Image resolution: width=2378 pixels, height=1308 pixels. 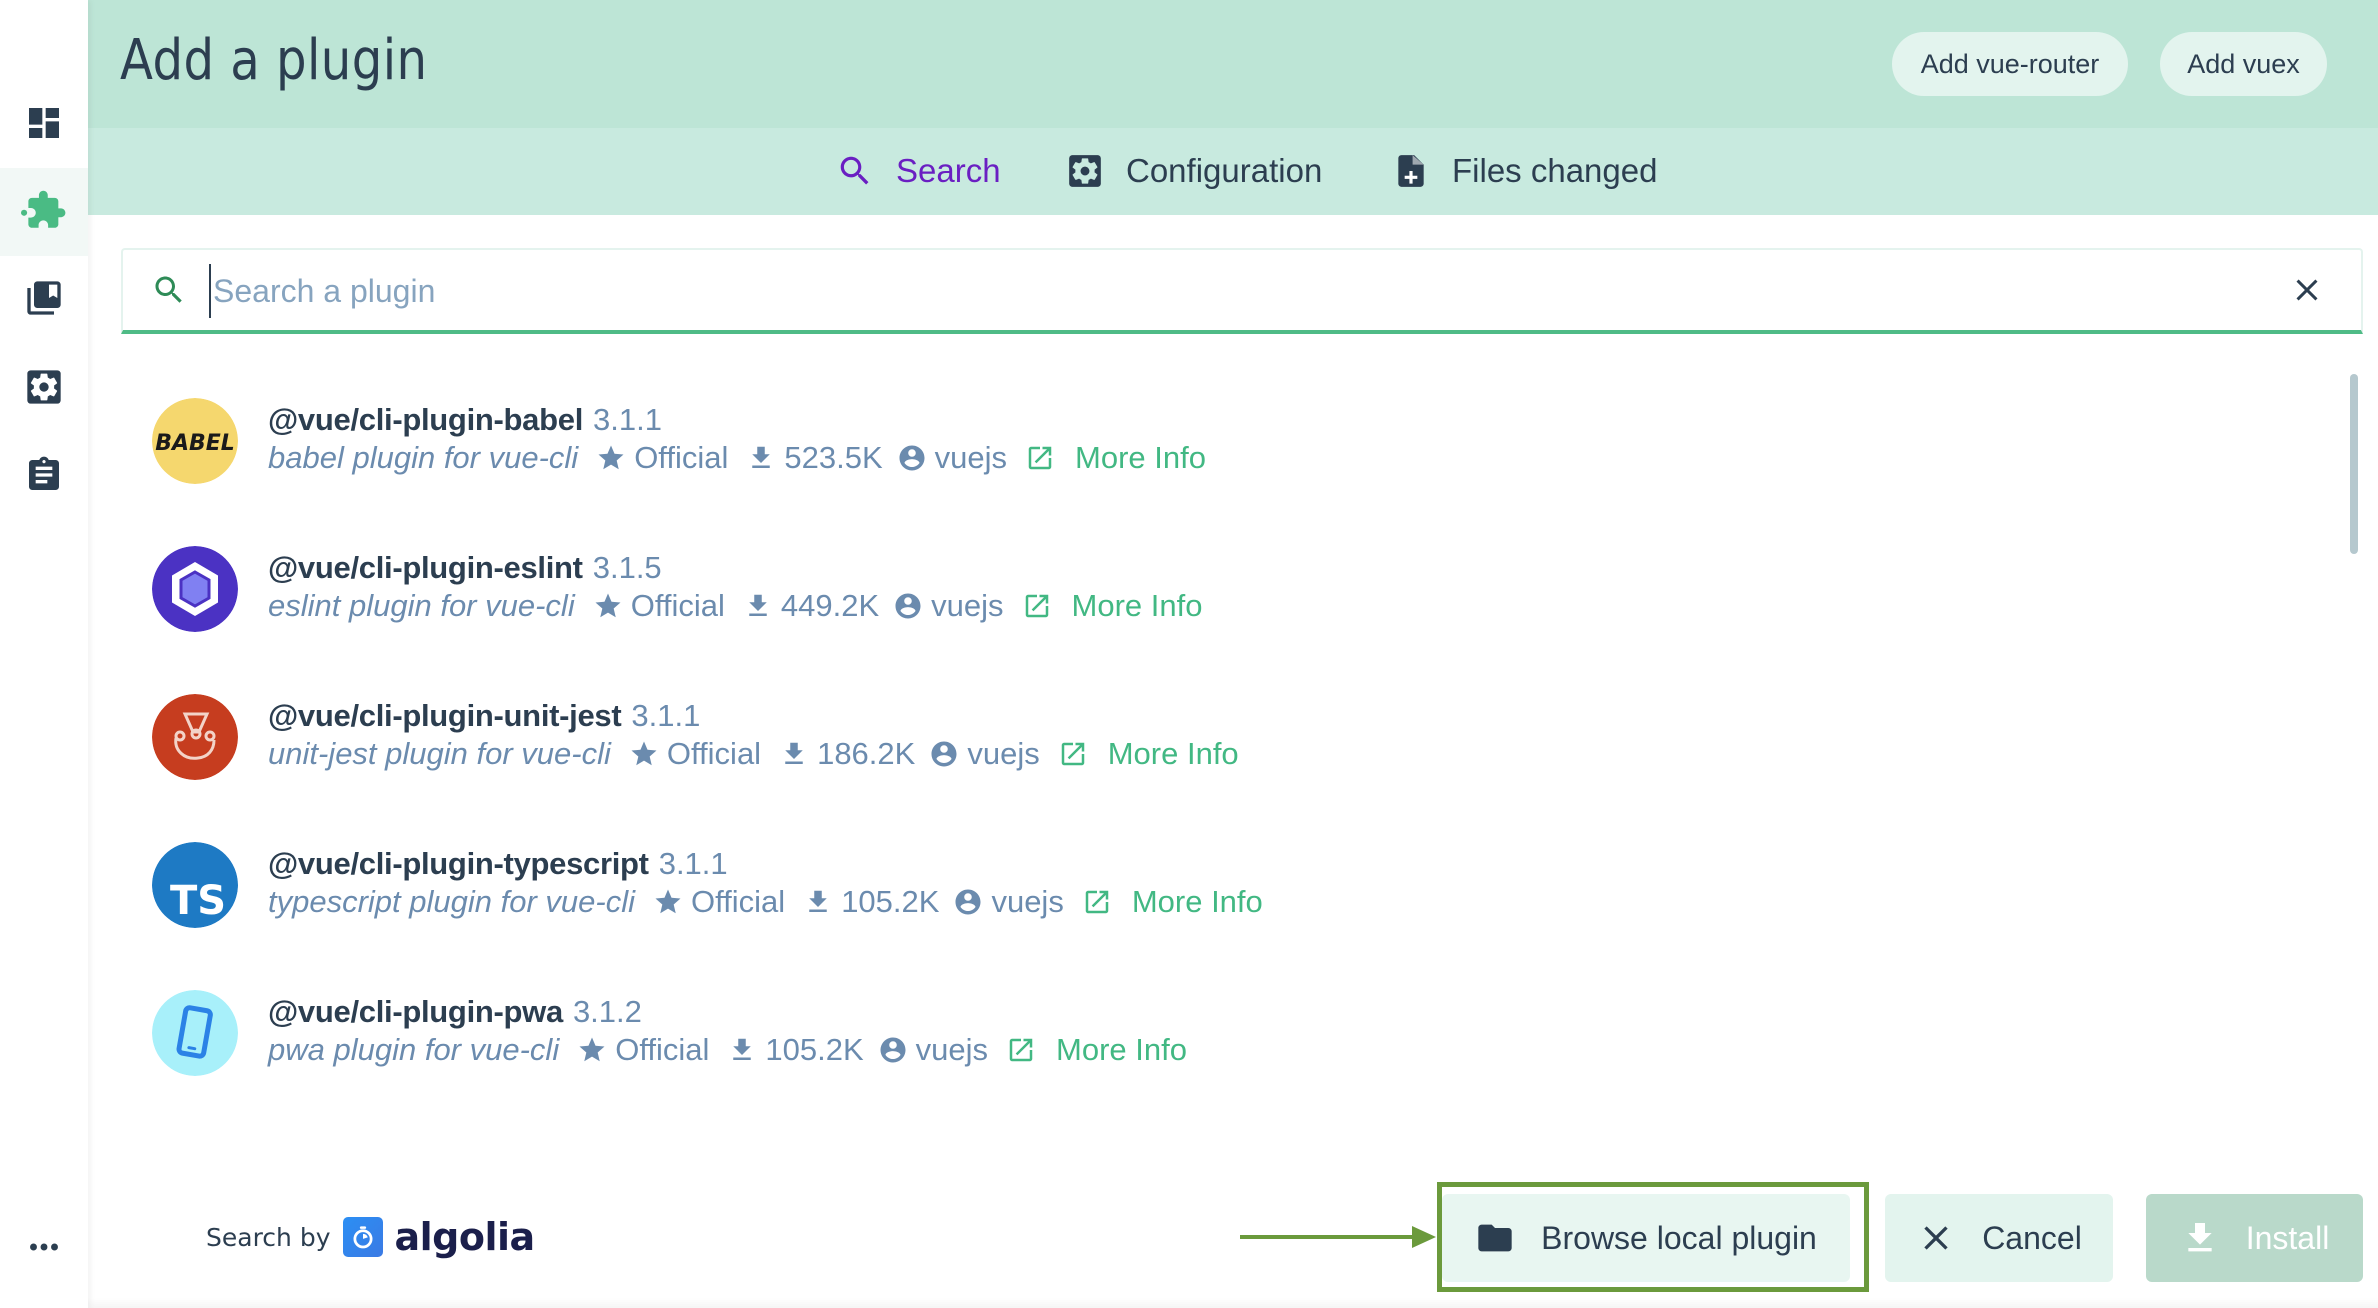 What do you see at coordinates (43, 209) in the screenshot?
I see `puzzle-icon` at bounding box center [43, 209].